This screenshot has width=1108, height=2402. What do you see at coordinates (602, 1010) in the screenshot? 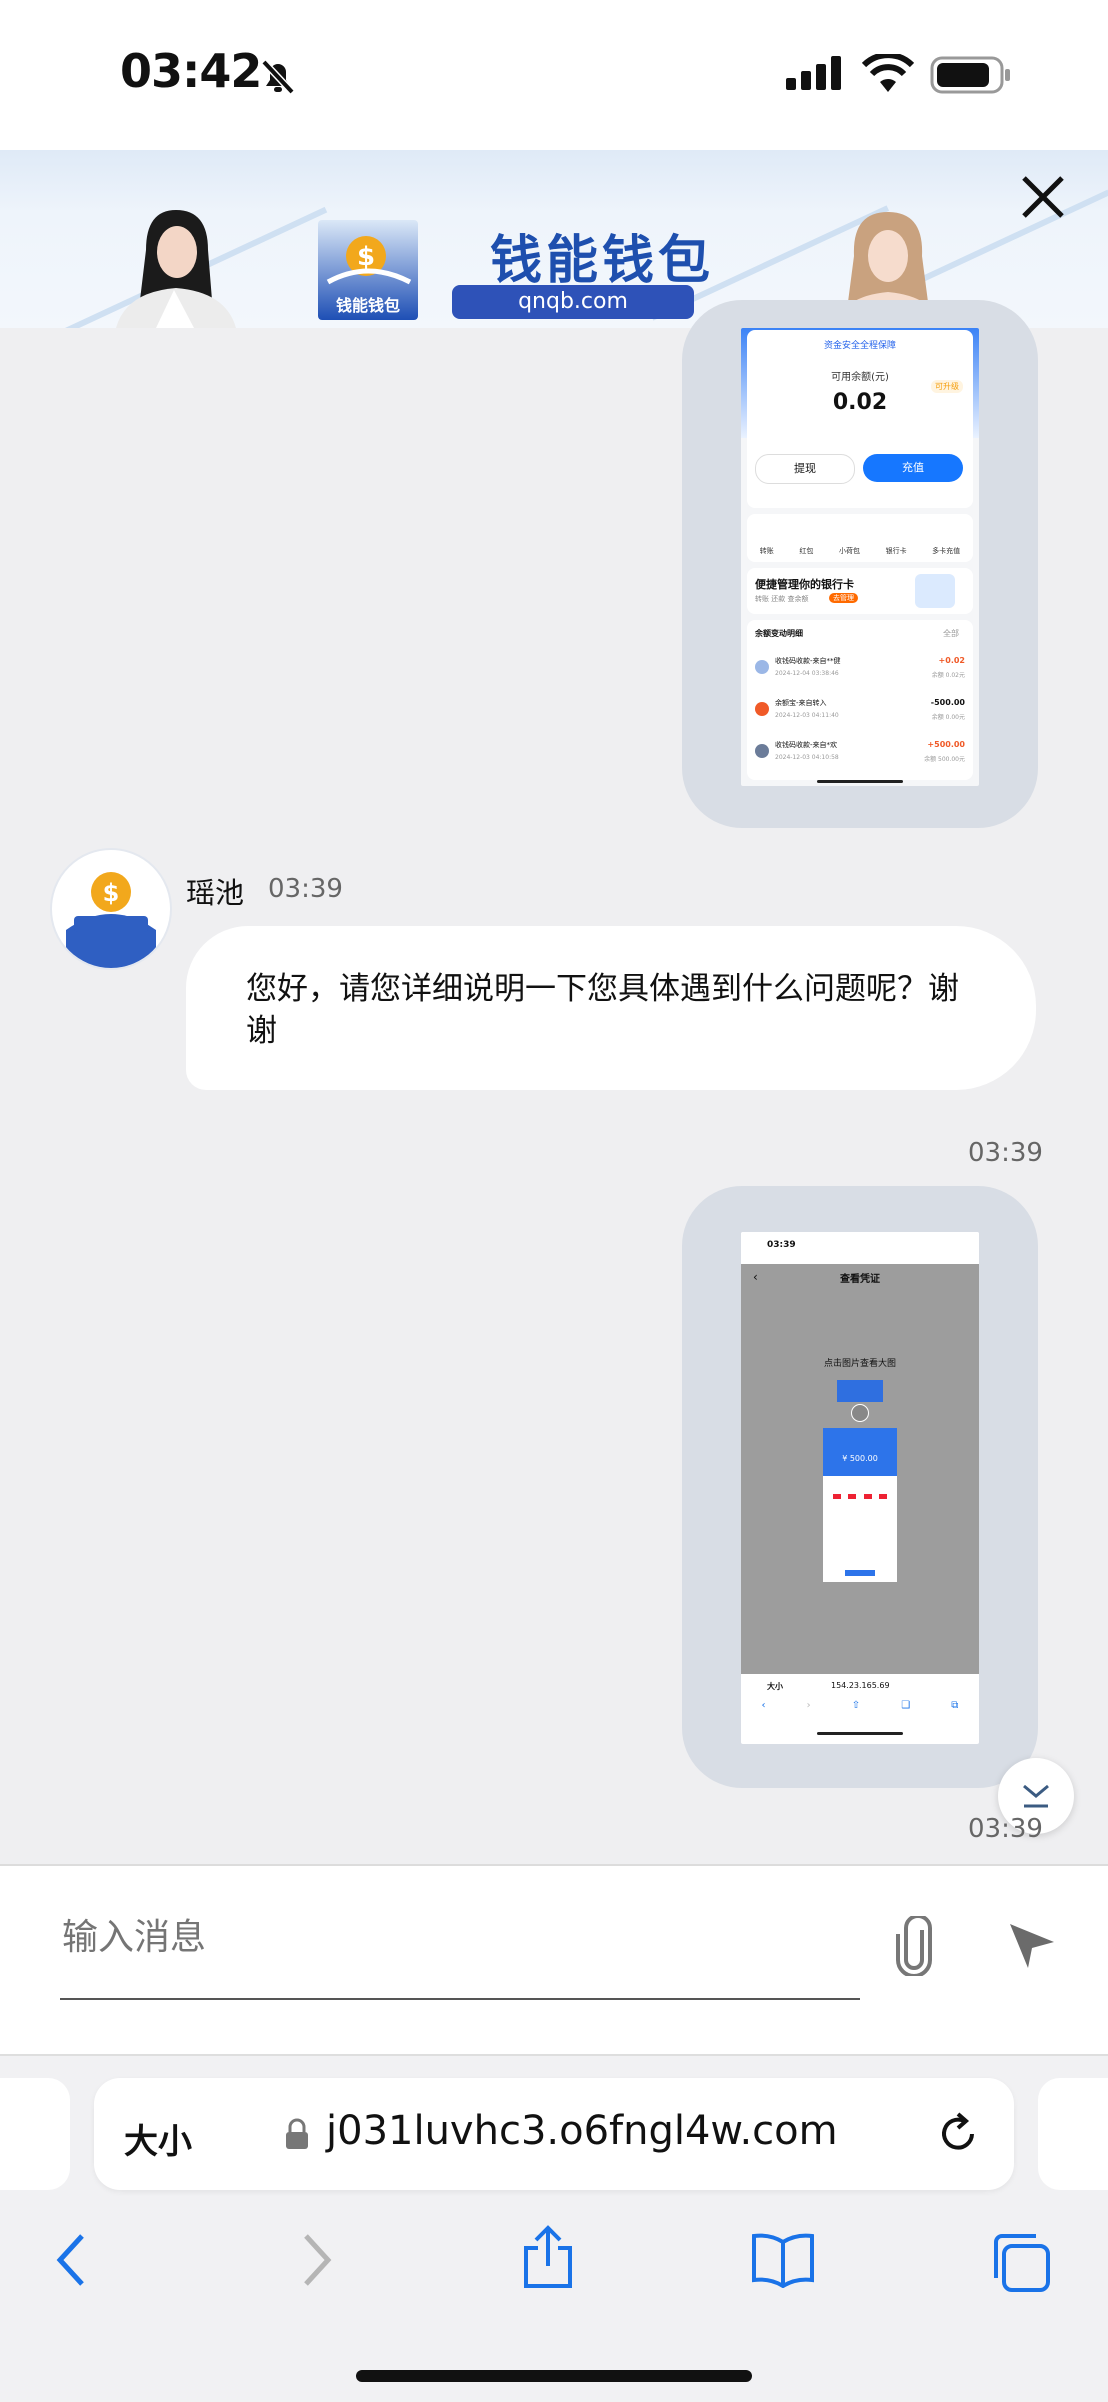
I see `agent-message-text: 您好，请您详细说明一下您具体遇到什么问题呢？谢谢` at bounding box center [602, 1010].